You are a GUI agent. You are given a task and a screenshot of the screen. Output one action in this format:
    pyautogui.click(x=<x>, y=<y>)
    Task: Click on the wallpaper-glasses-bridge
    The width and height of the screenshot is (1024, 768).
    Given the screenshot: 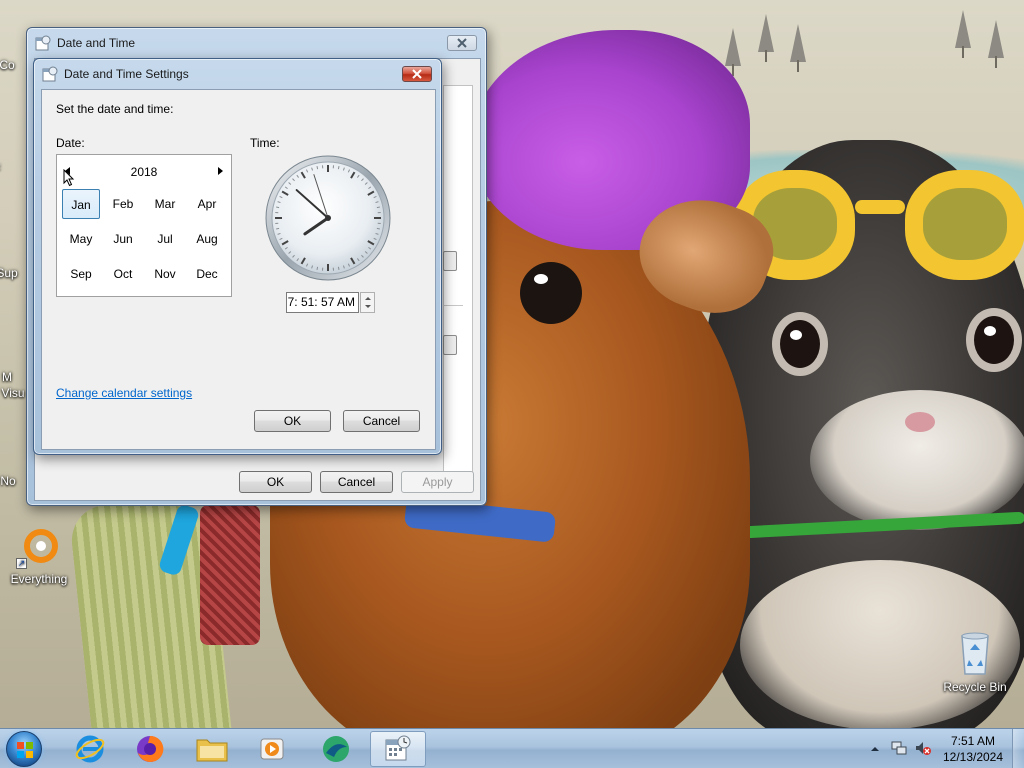 What is the action you would take?
    pyautogui.click(x=880, y=207)
    